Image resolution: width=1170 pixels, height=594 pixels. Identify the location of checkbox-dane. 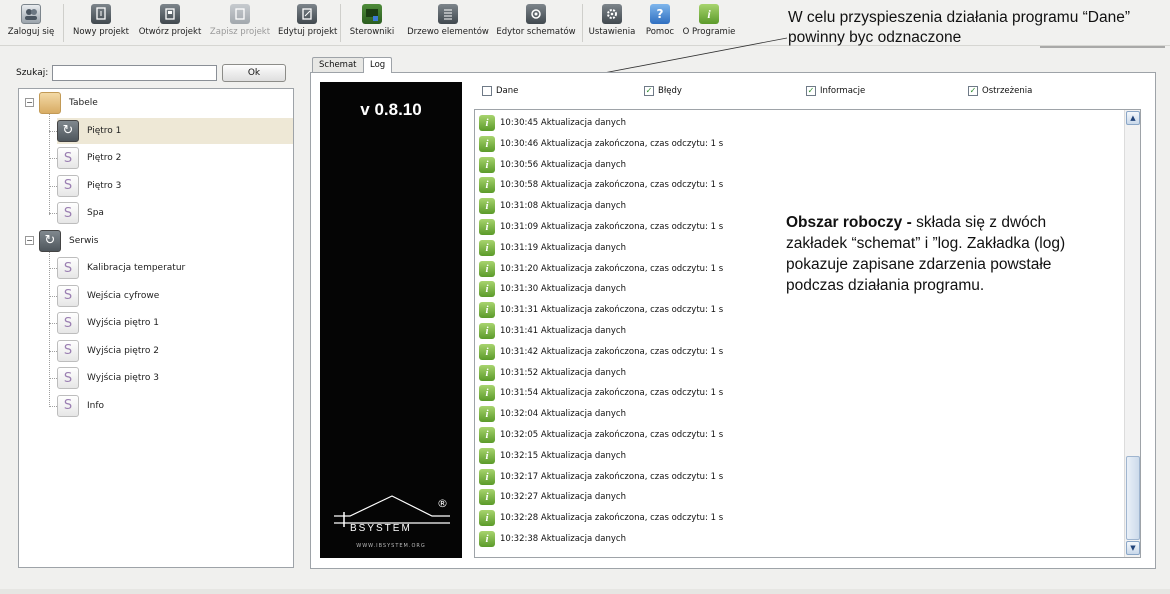
(487, 91).